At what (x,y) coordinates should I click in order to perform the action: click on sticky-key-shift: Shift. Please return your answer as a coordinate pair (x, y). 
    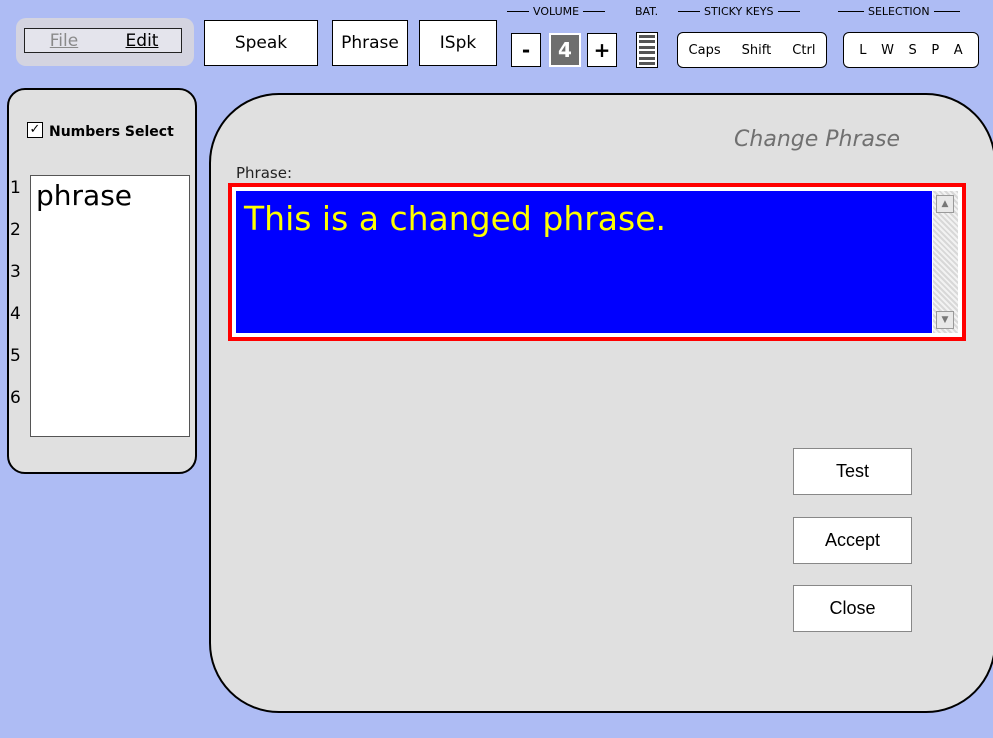
    Looking at the image, I should click on (757, 50).